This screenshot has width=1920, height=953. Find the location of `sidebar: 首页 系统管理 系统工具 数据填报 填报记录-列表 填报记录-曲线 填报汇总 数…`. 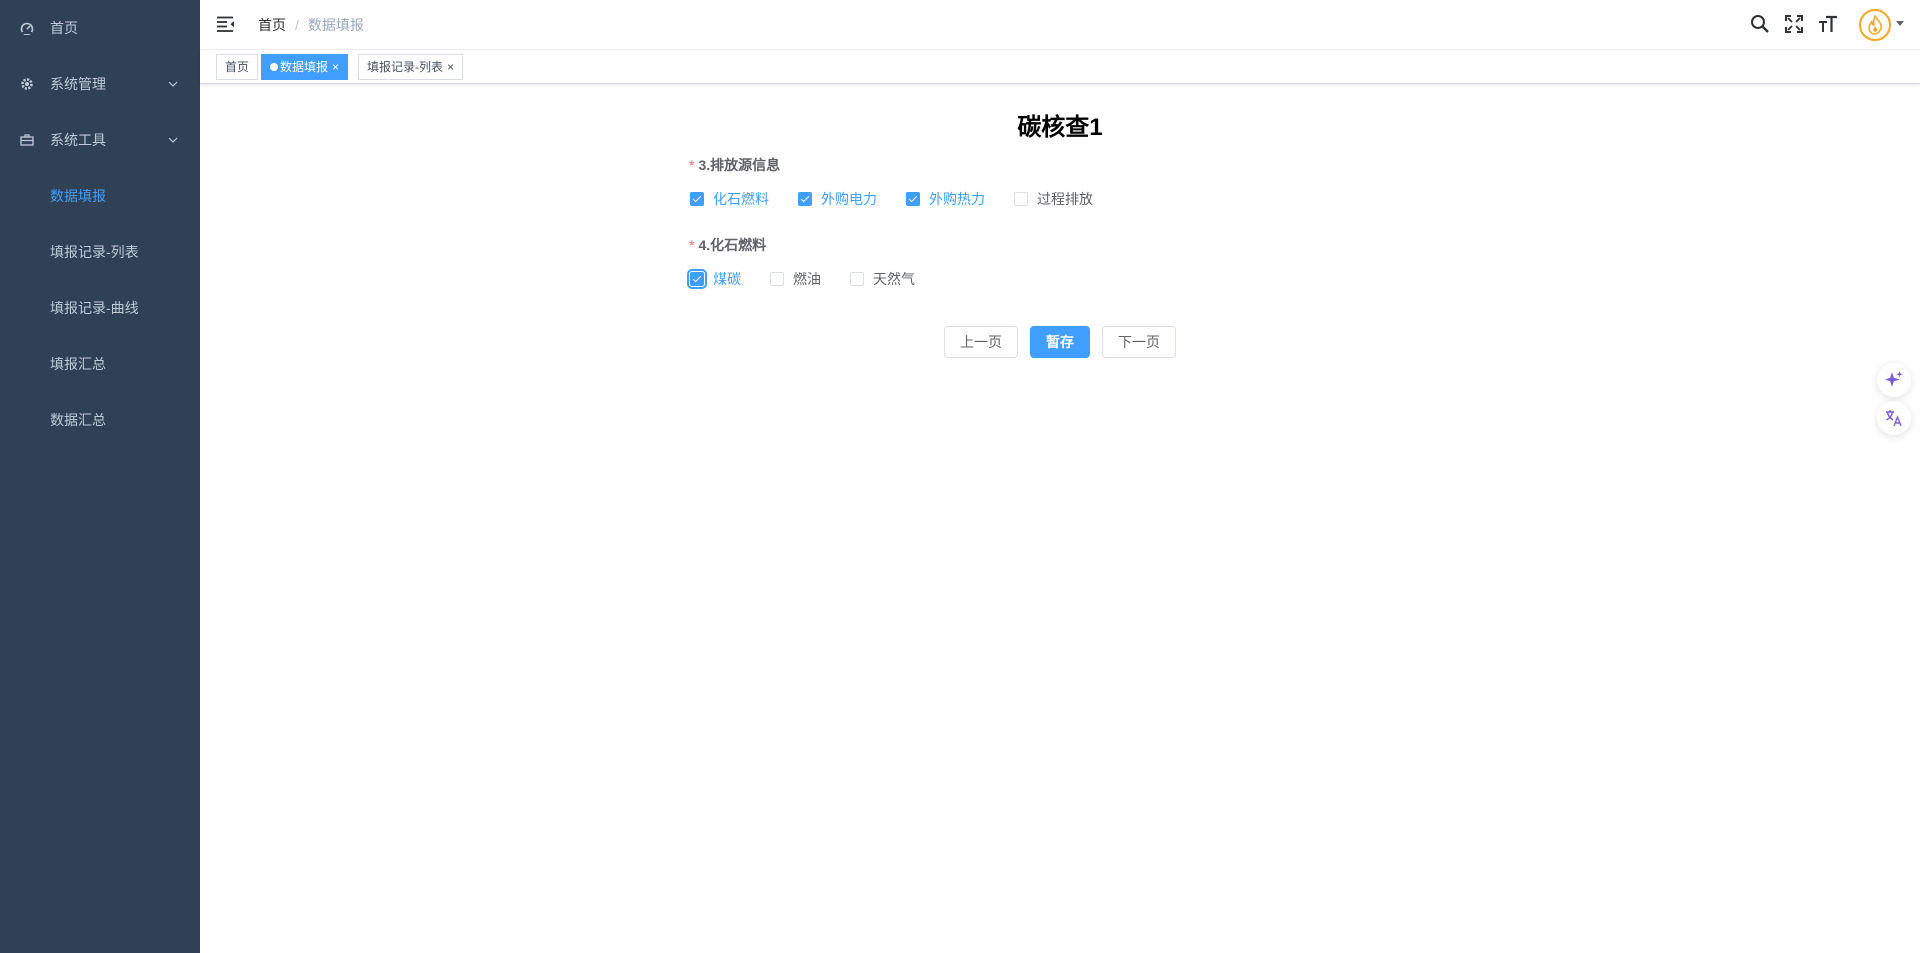

sidebar: 首页 系统管理 系统工具 数据填报 填报记录-列表 填报记录-曲线 填报汇总 数… is located at coordinates (100, 476).